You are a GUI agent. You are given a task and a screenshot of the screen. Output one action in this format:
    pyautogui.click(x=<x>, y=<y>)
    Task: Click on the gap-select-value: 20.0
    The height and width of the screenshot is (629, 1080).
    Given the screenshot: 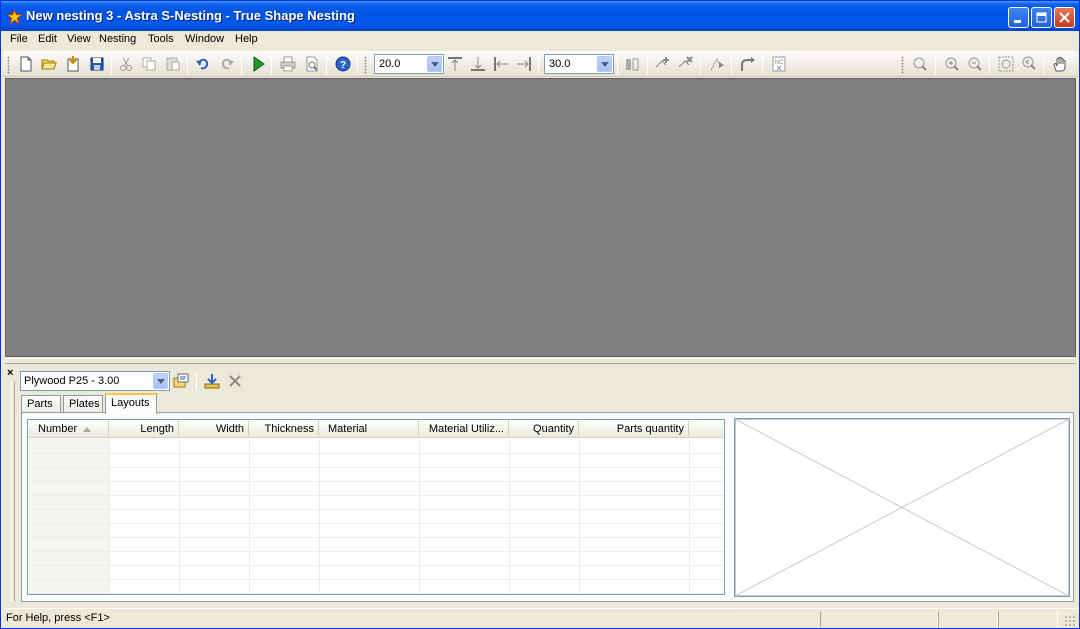 What is the action you would take?
    pyautogui.click(x=390, y=64)
    